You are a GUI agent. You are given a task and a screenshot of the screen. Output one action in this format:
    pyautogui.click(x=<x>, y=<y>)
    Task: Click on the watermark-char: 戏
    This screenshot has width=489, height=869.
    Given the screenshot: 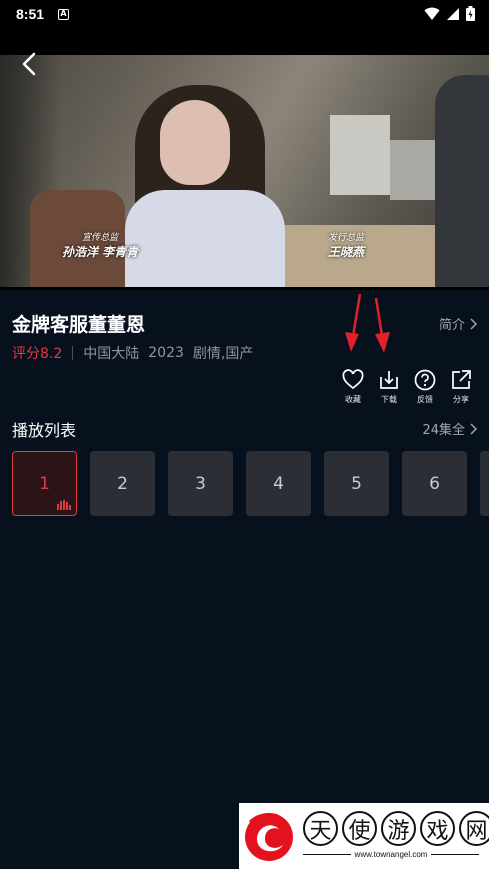 What is the action you would take?
    pyautogui.click(x=437, y=828)
    